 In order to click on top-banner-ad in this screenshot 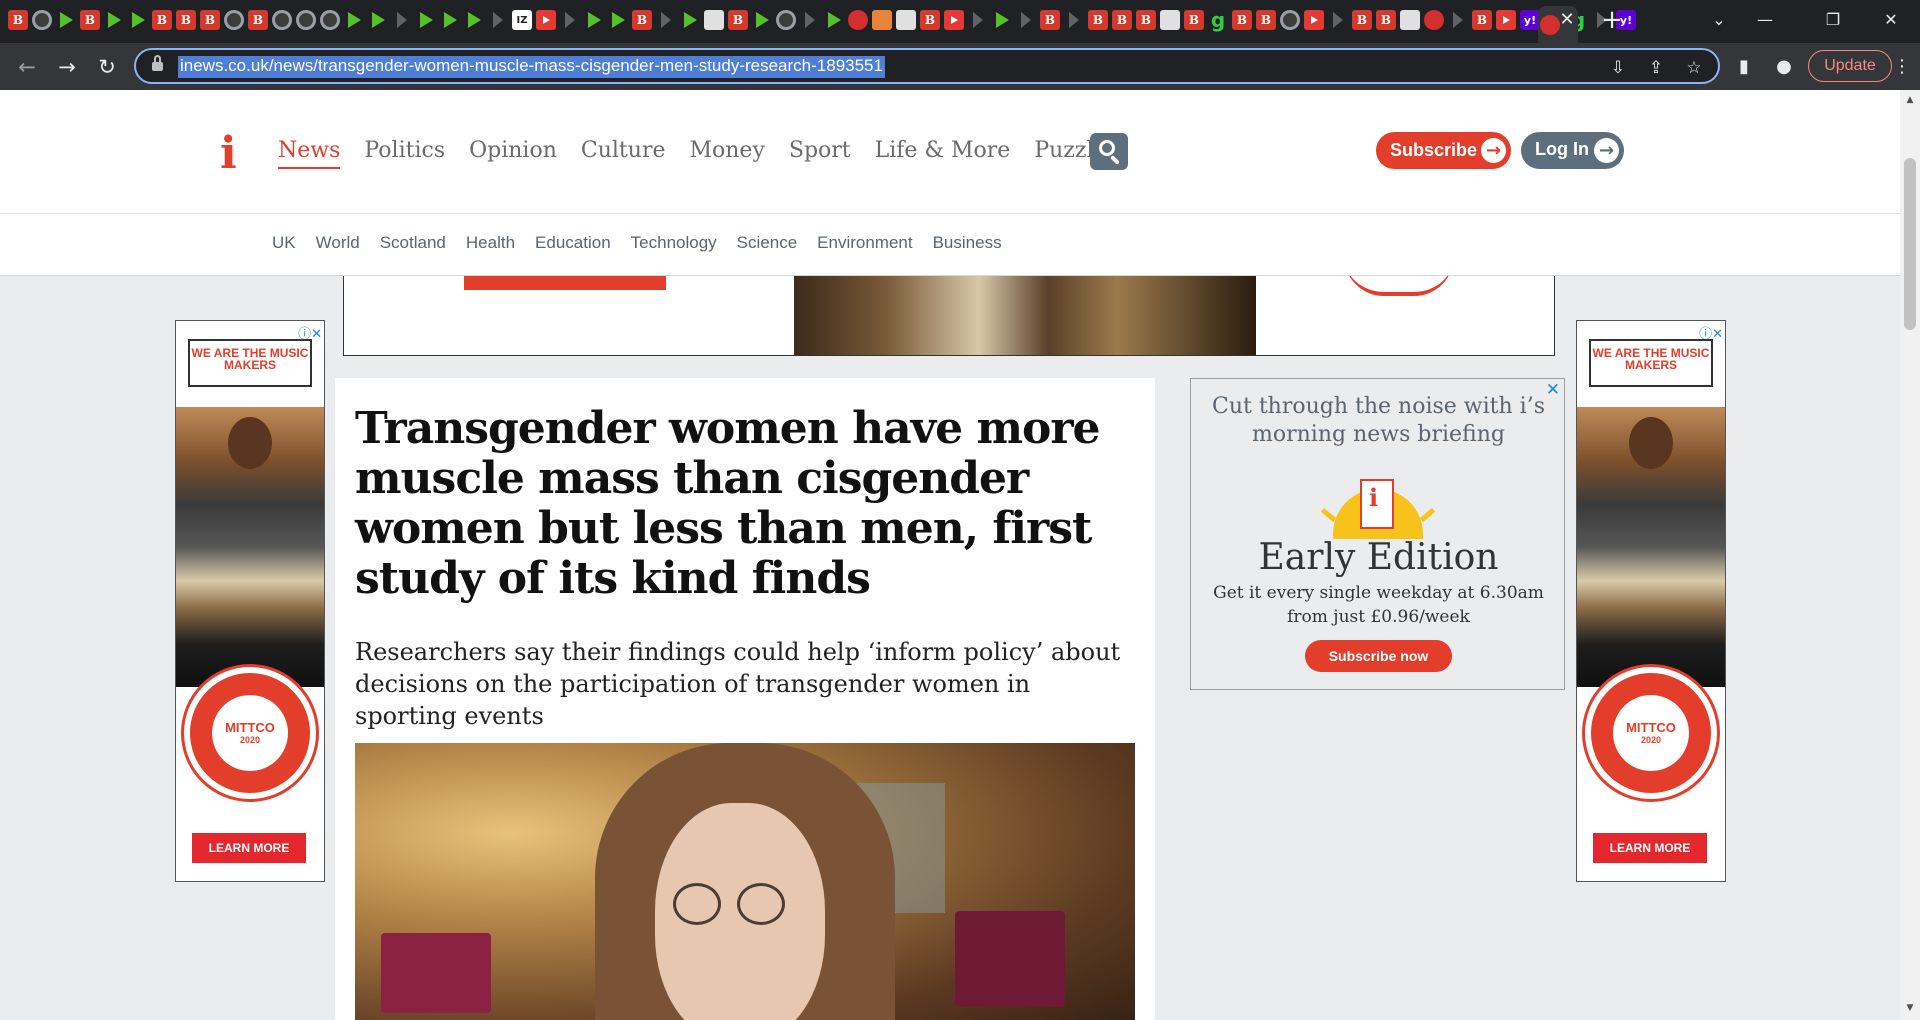, I will do `click(949, 316)`.